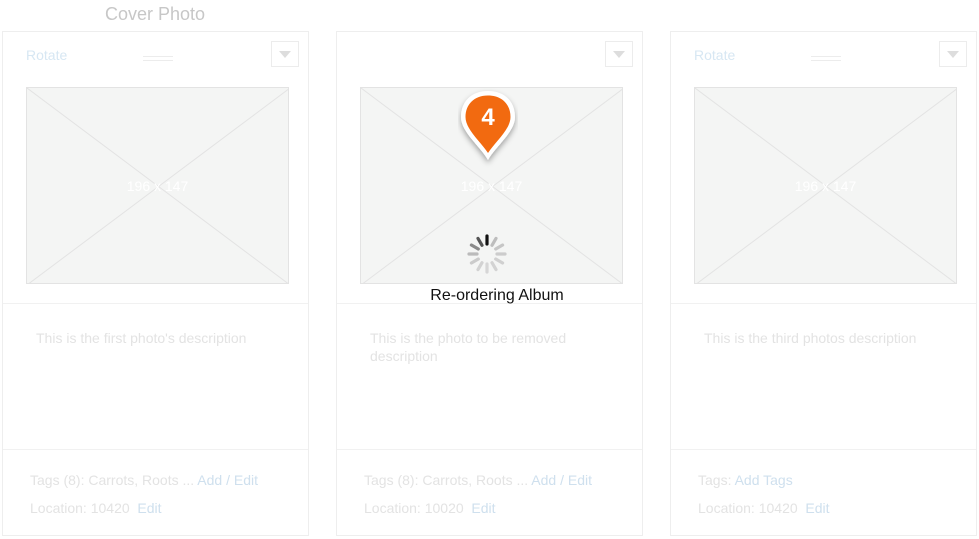  Describe the element at coordinates (487, 254) in the screenshot. I see `loading-spinner-icon` at that location.